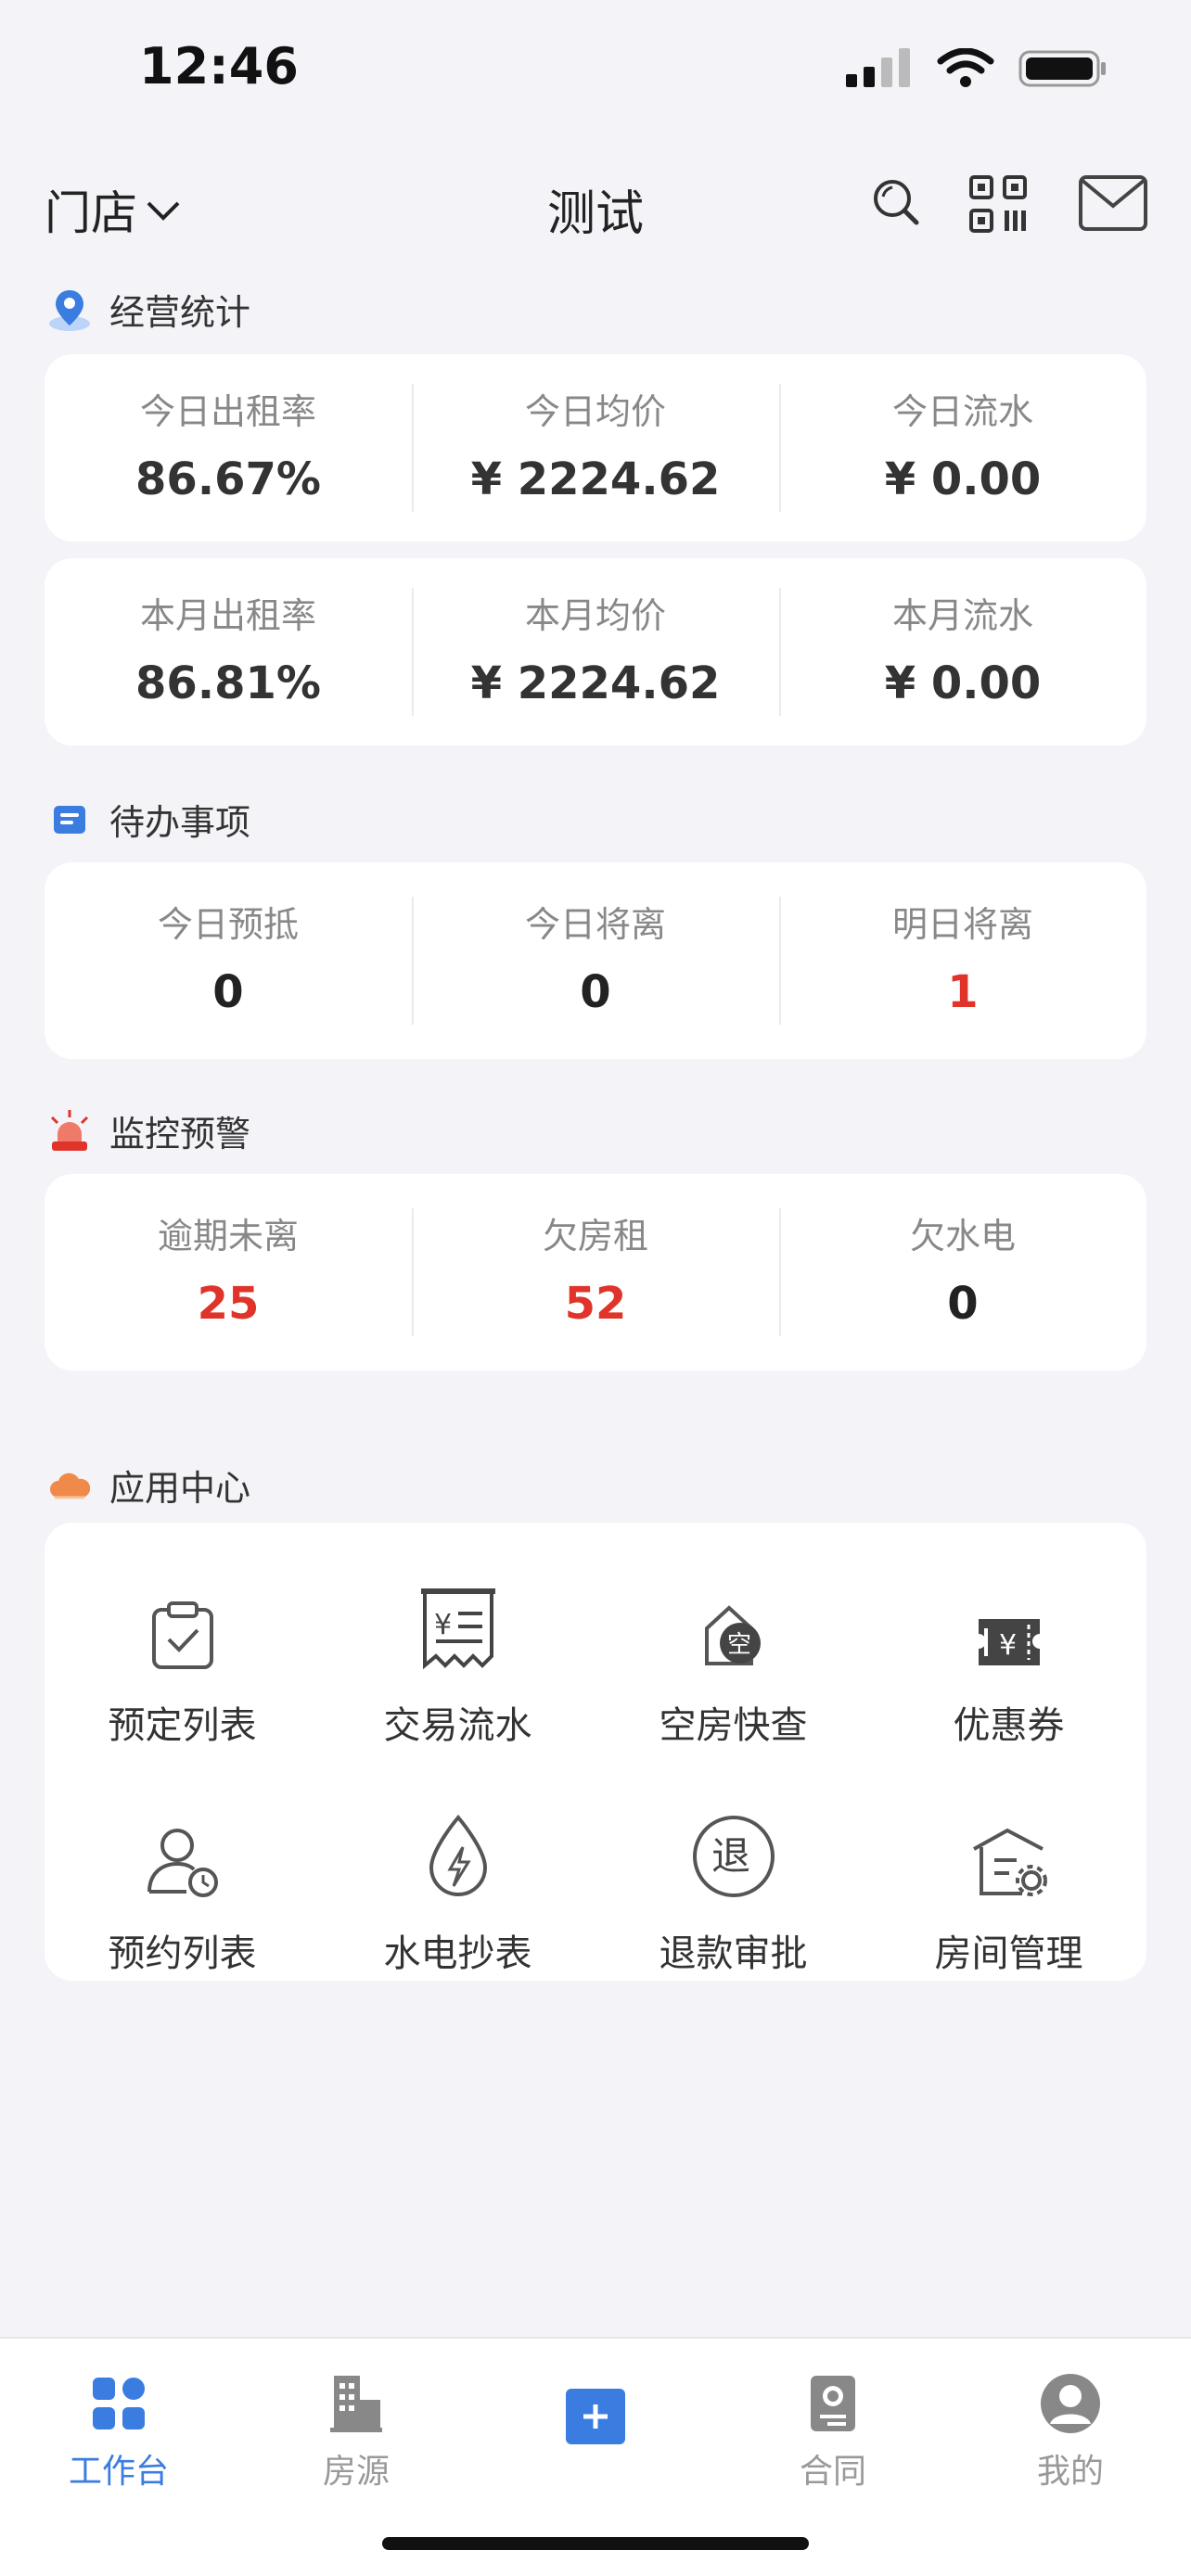 Image resolution: width=1191 pixels, height=2576 pixels. I want to click on contract-icon, so click(833, 2404).